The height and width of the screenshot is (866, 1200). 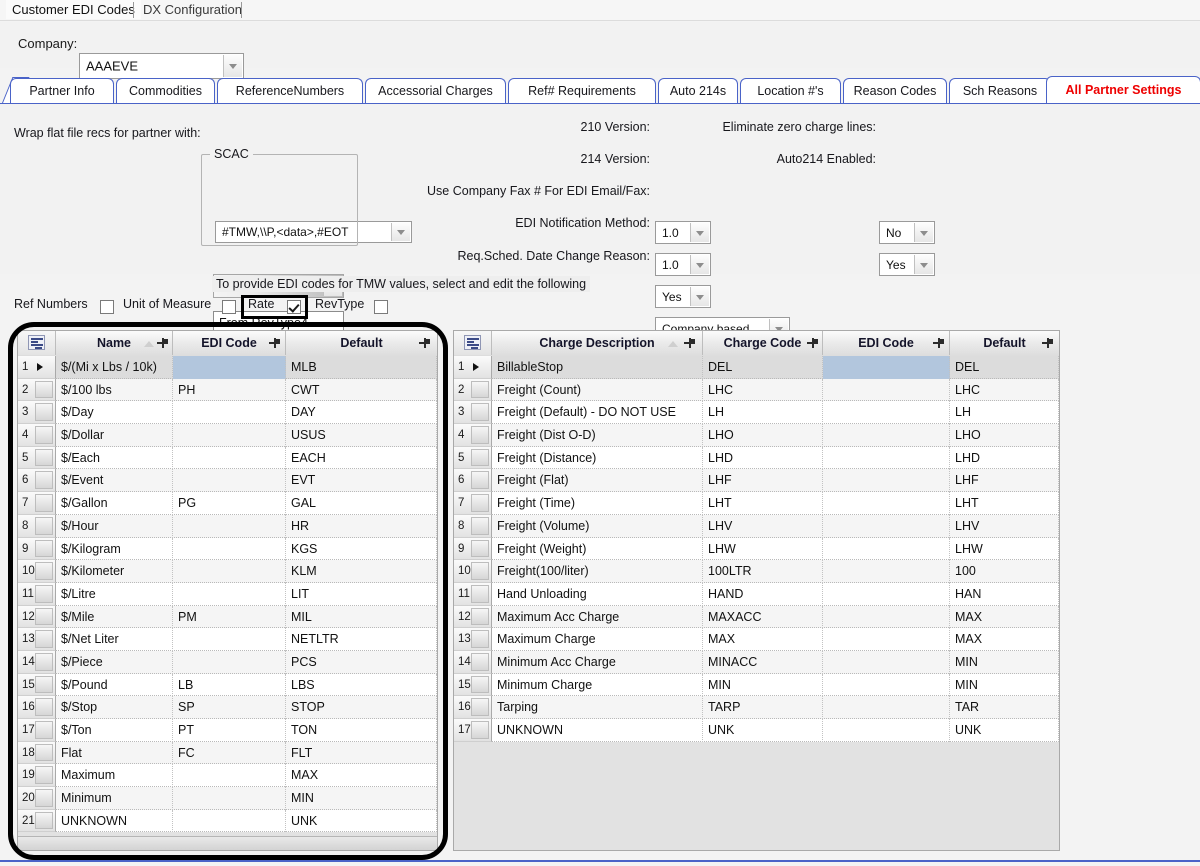 What do you see at coordinates (763, 413) in the screenshot?
I see `cell-code: LH` at bounding box center [763, 413].